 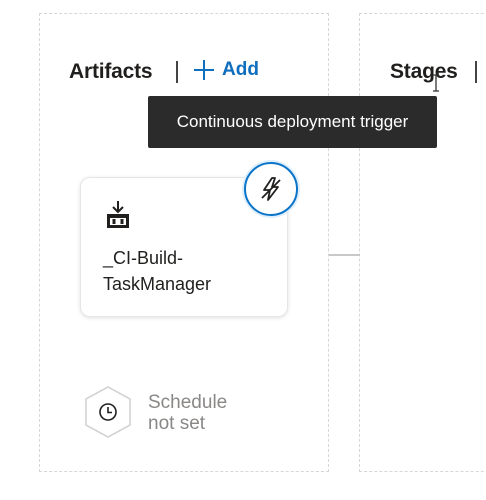 What do you see at coordinates (344, 255) in the screenshot?
I see `pipeline-connector` at bounding box center [344, 255].